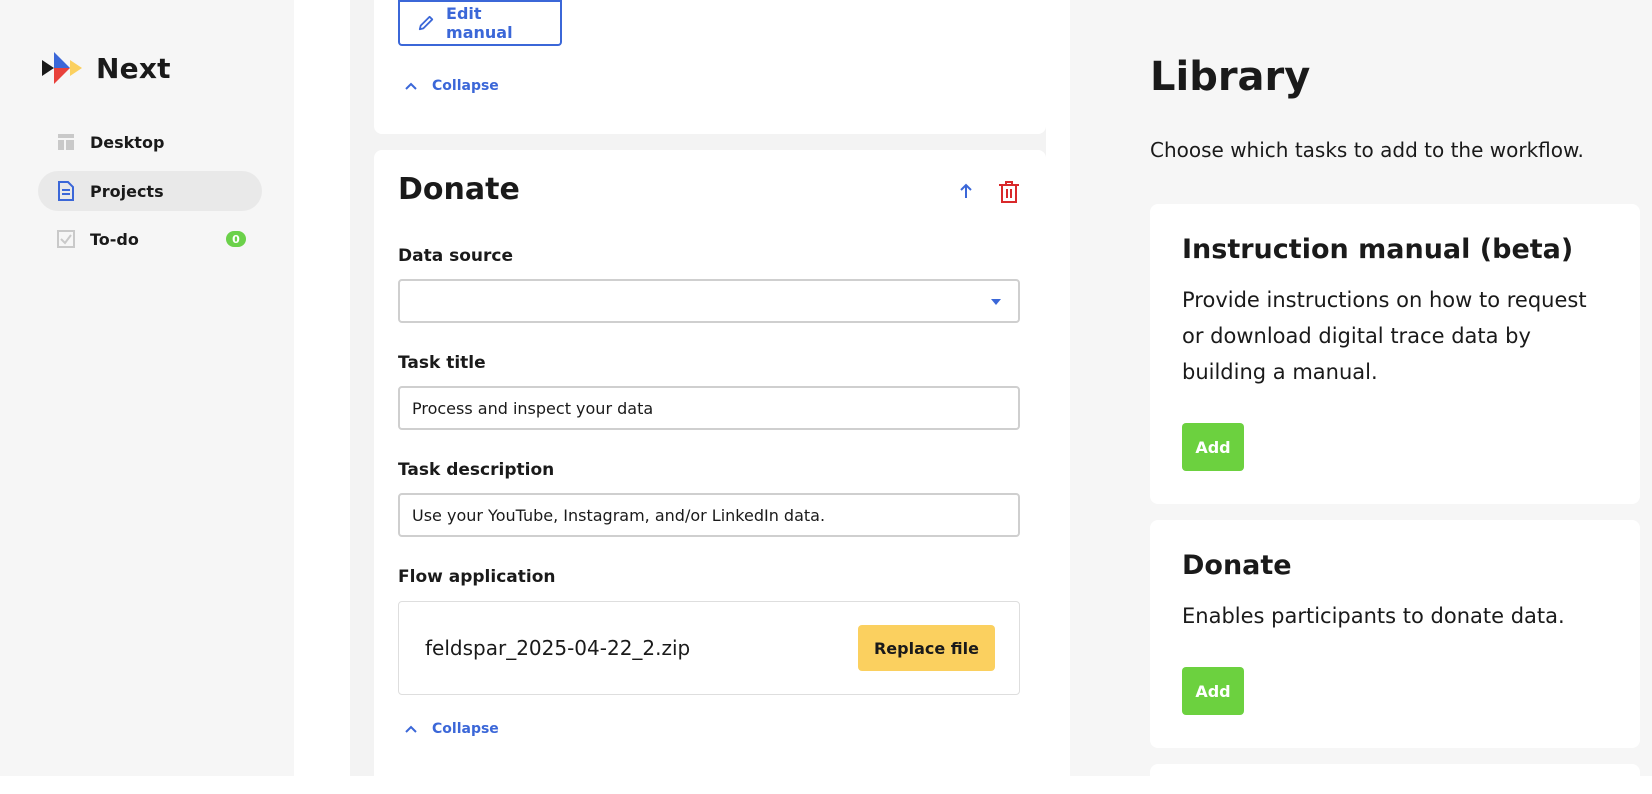 The height and width of the screenshot is (794, 1652). I want to click on sidebar-item-projects: Projects, so click(150, 191).